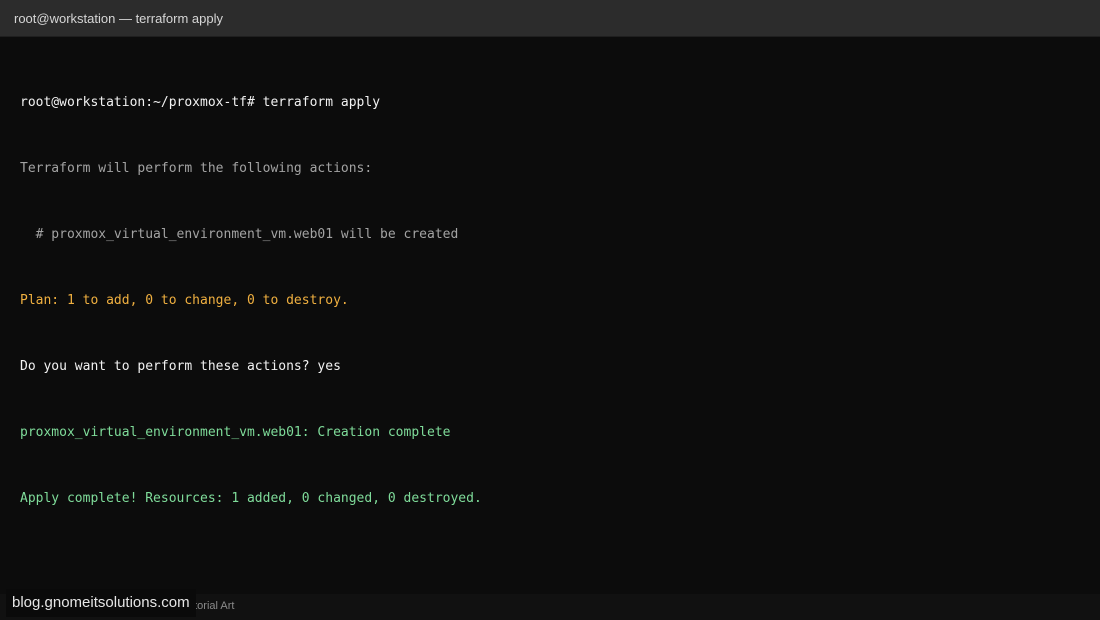  Describe the element at coordinates (101, 603) in the screenshot. I see `watermark: blog.gnomeitsolutions.com` at that location.